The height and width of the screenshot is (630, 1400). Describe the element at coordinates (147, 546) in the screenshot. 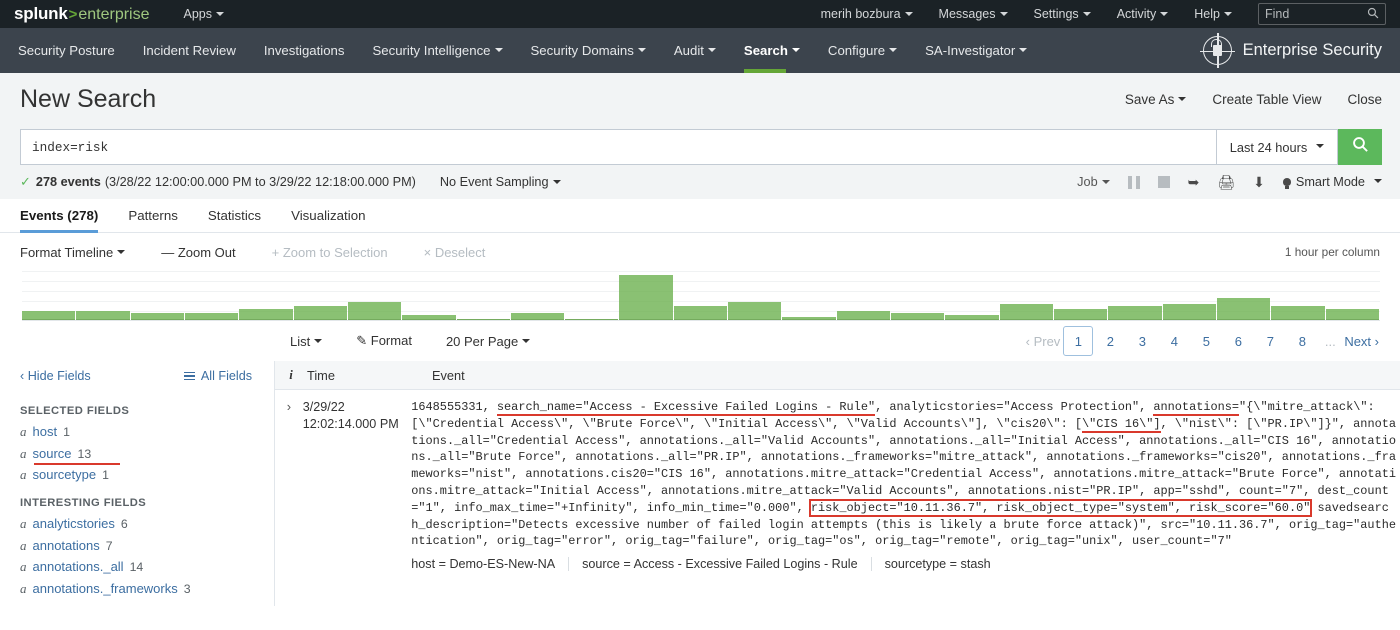

I see `field-item-annotations: a annotations 7` at that location.